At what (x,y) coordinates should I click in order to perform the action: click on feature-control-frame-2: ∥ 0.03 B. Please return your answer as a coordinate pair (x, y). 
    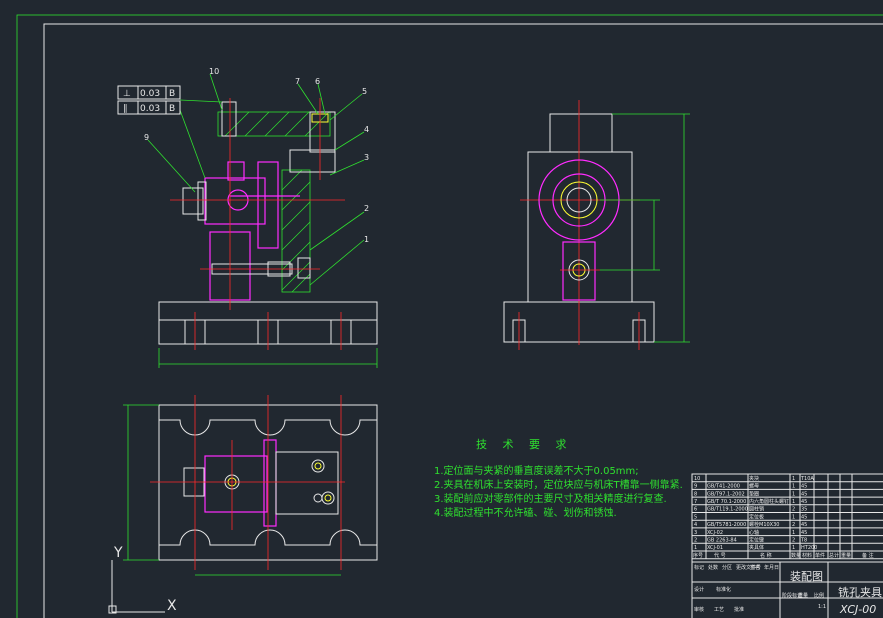
    Looking at the image, I should click on (149, 107).